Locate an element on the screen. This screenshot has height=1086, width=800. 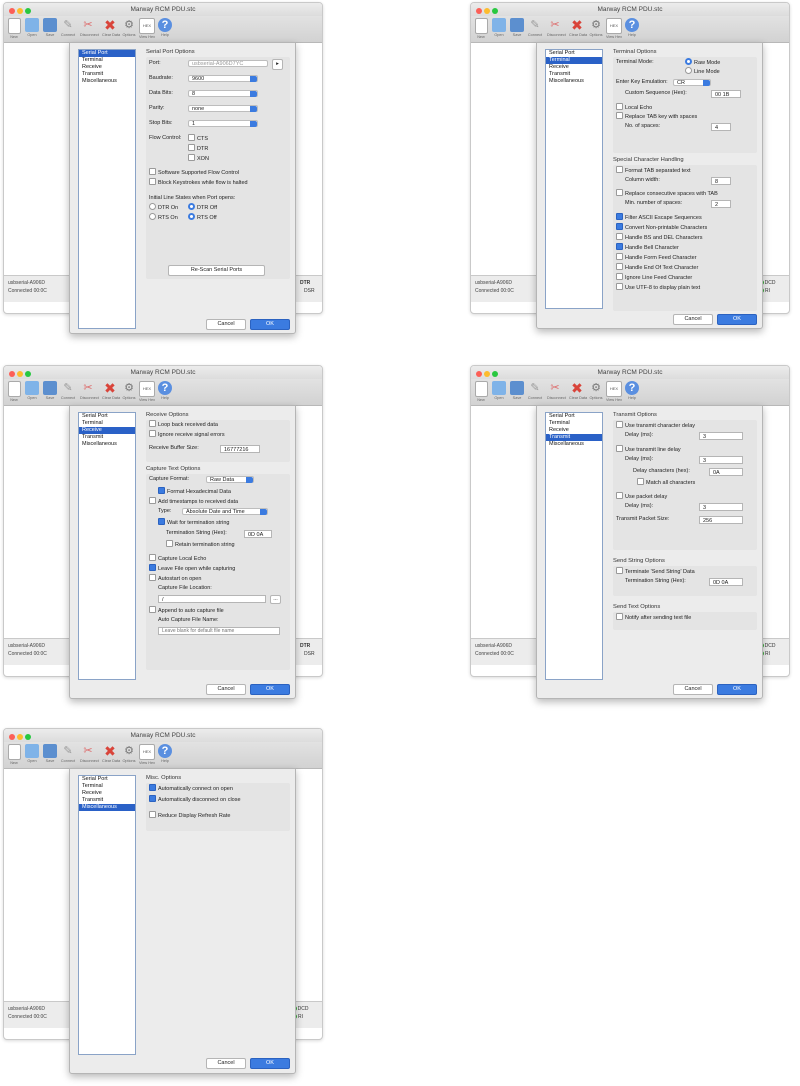
auto-disconnect-checkbox: Automatically disconnect on close is located at coordinates (195, 799).